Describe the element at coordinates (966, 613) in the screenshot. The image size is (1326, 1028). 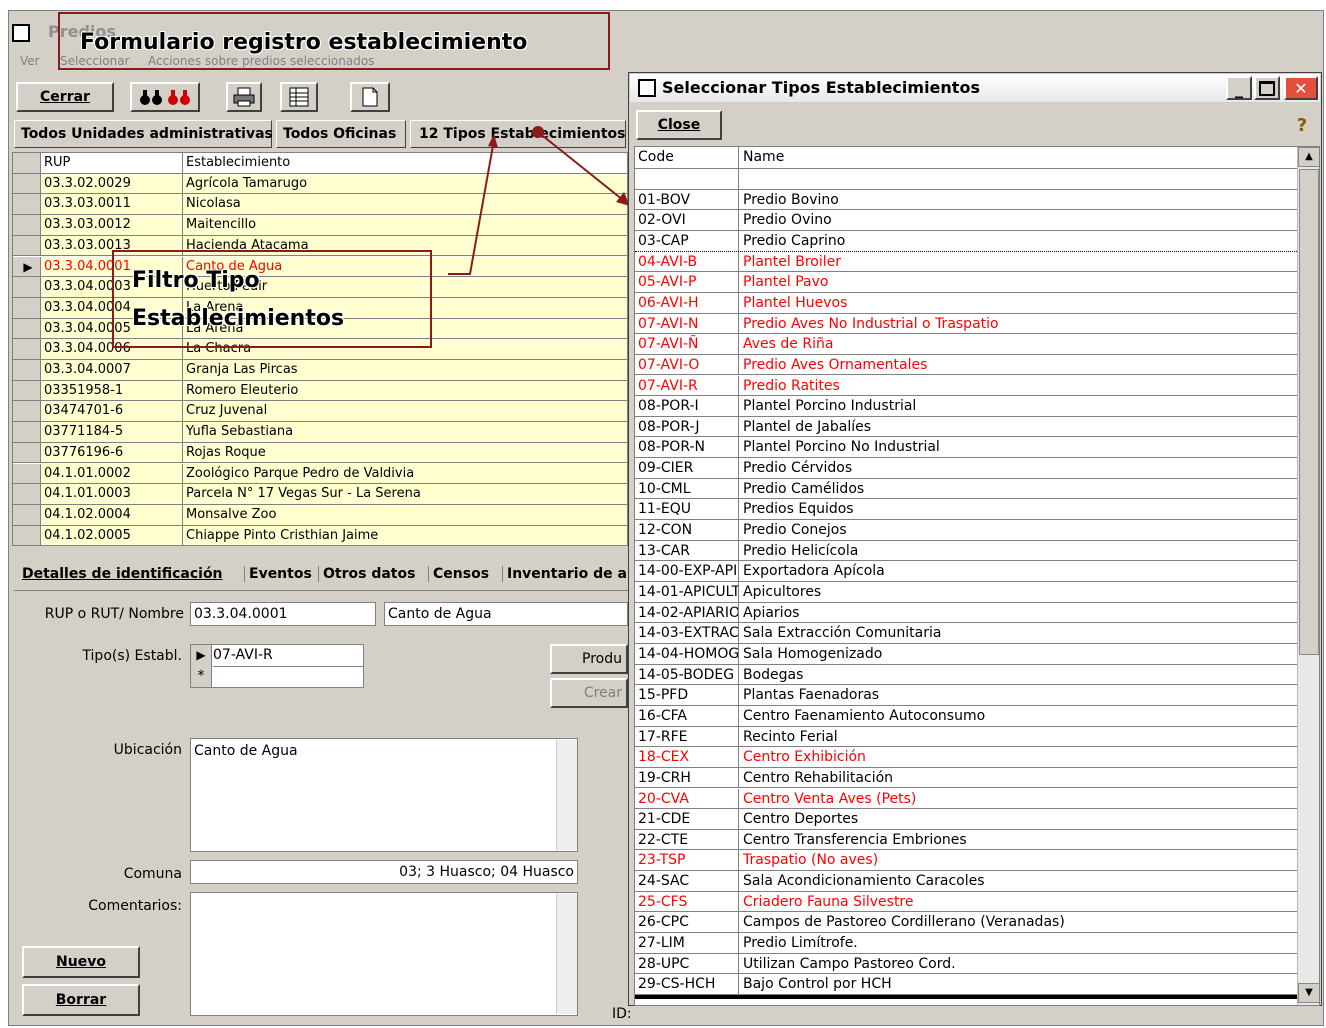
I see `list-item: 14-02-APIARIOS Apiarios` at that location.